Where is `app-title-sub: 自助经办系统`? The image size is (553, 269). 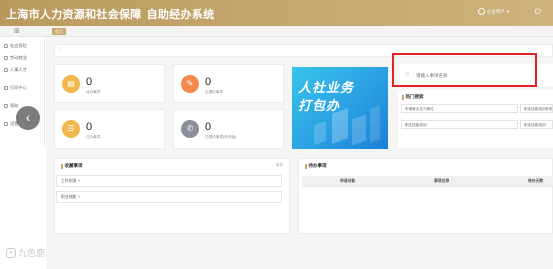
app-title-sub: 自助经办系统 is located at coordinates (180, 15).